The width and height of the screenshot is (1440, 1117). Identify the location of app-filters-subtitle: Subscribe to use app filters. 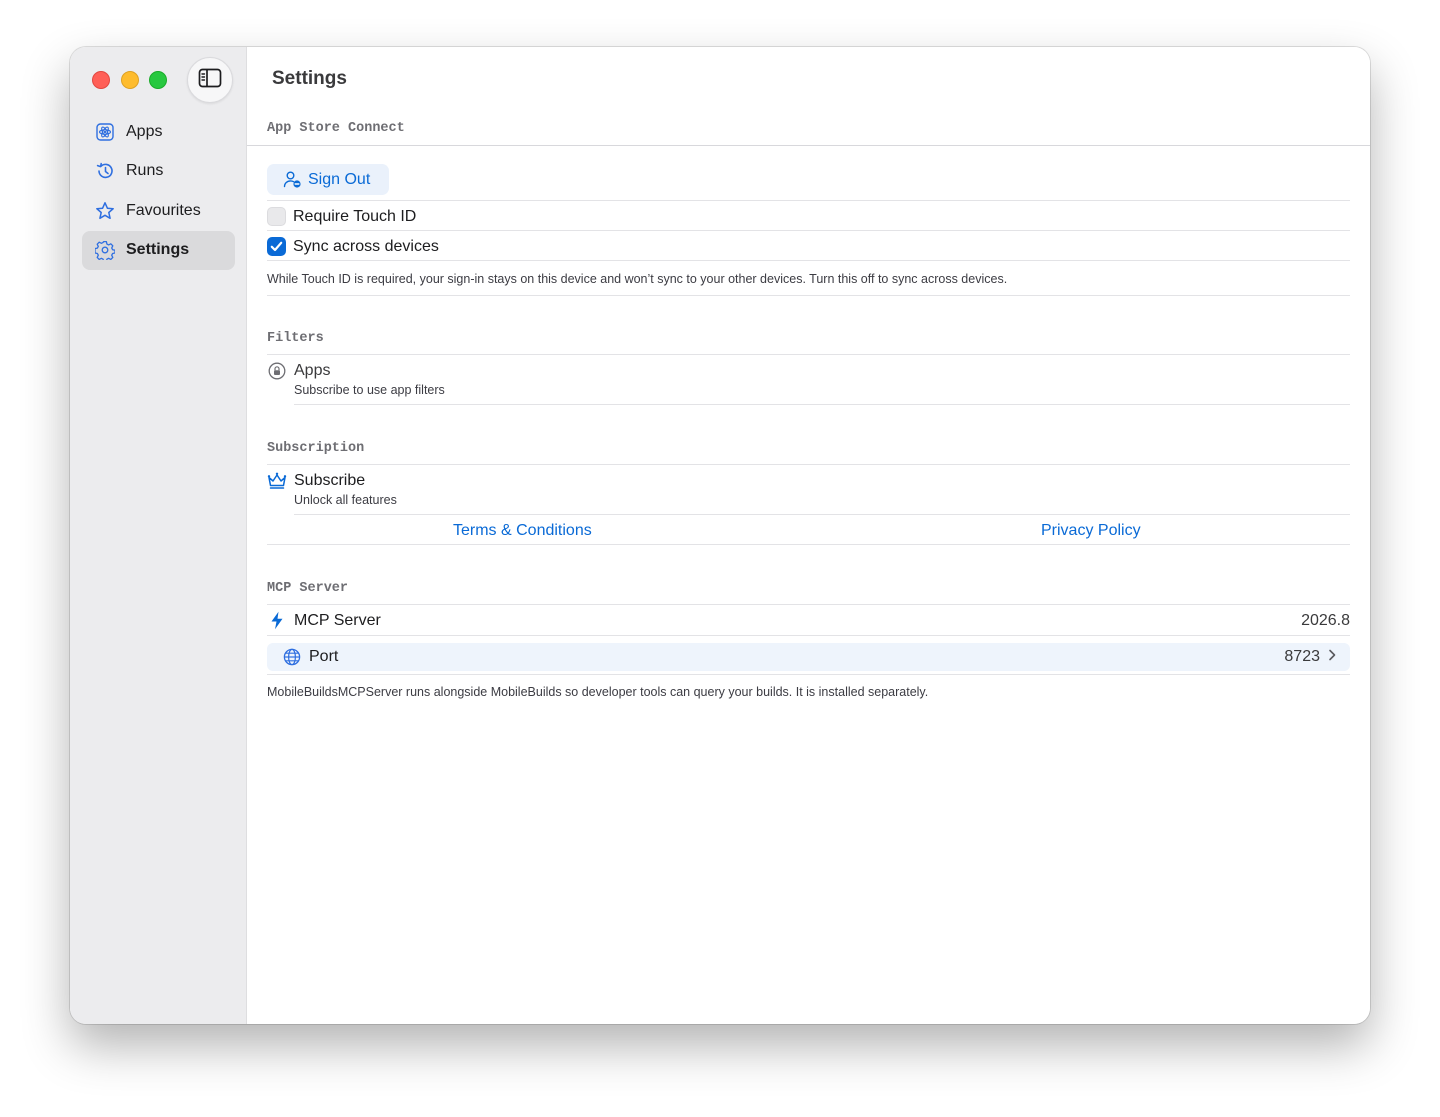
(369, 390).